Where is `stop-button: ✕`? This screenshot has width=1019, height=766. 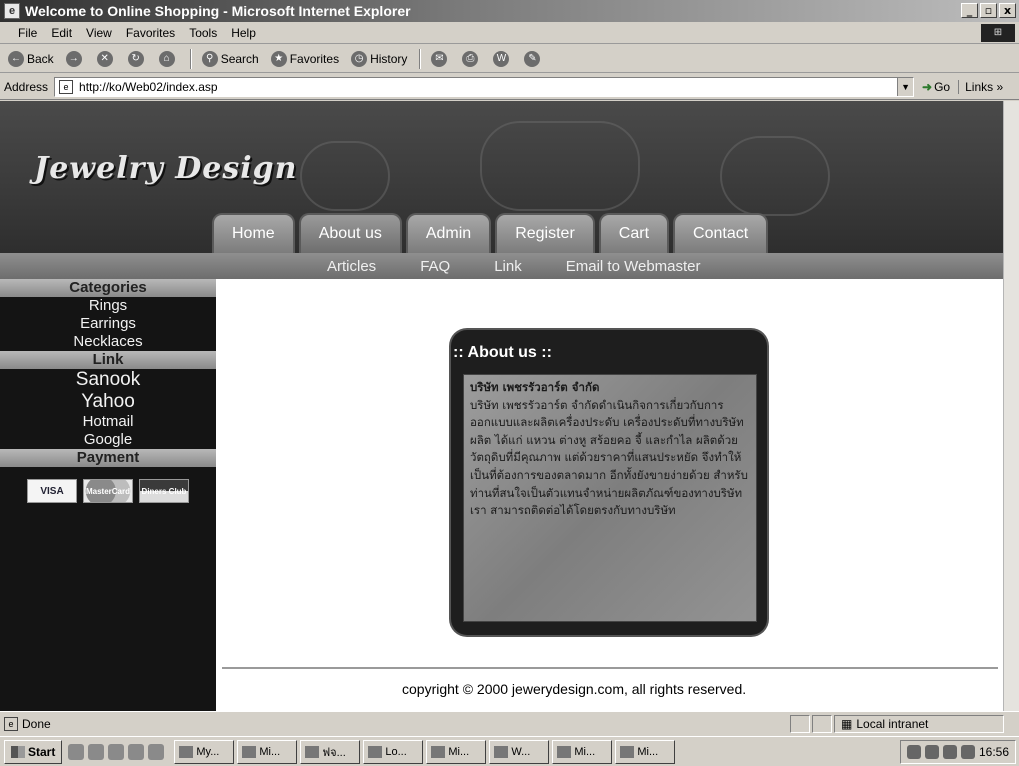 stop-button: ✕ is located at coordinates (106, 58).